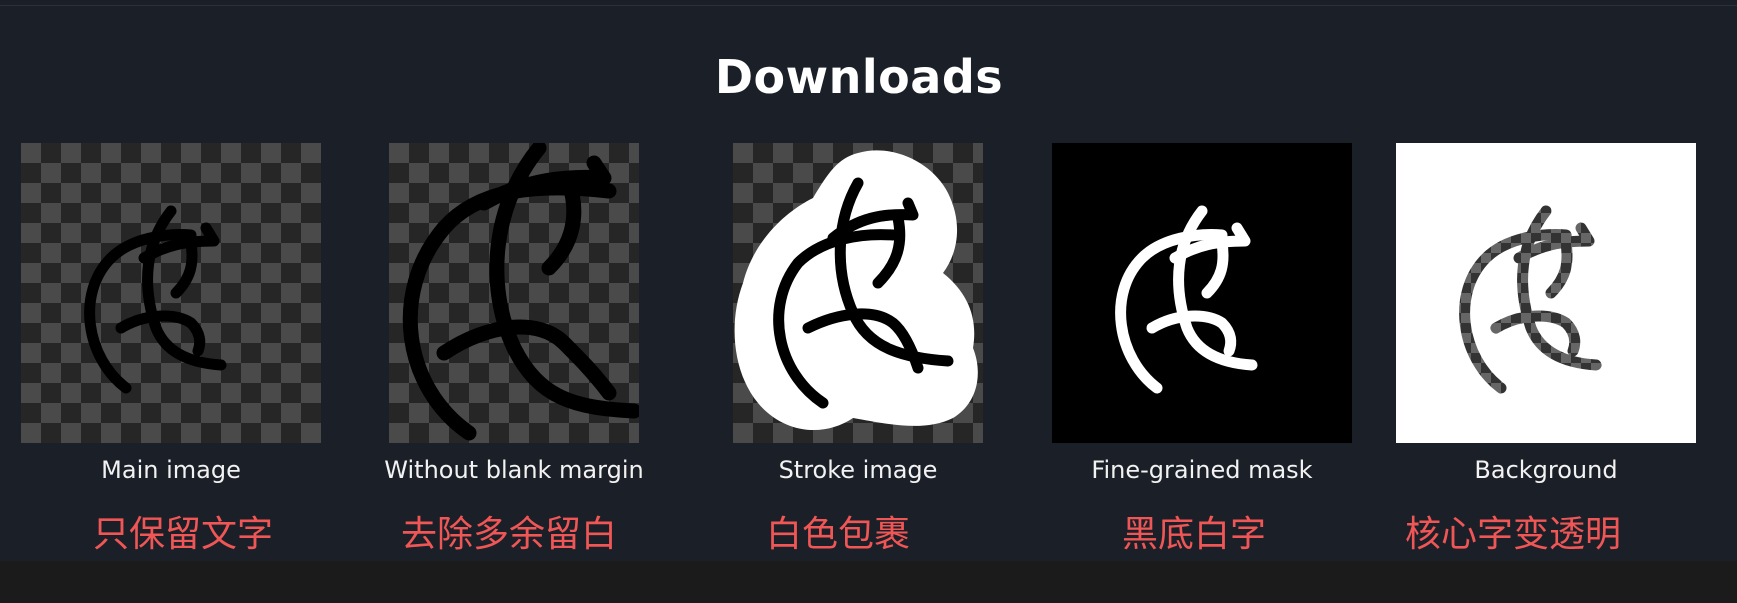 The image size is (1737, 603). I want to click on stroke-image-preview, so click(858, 293).